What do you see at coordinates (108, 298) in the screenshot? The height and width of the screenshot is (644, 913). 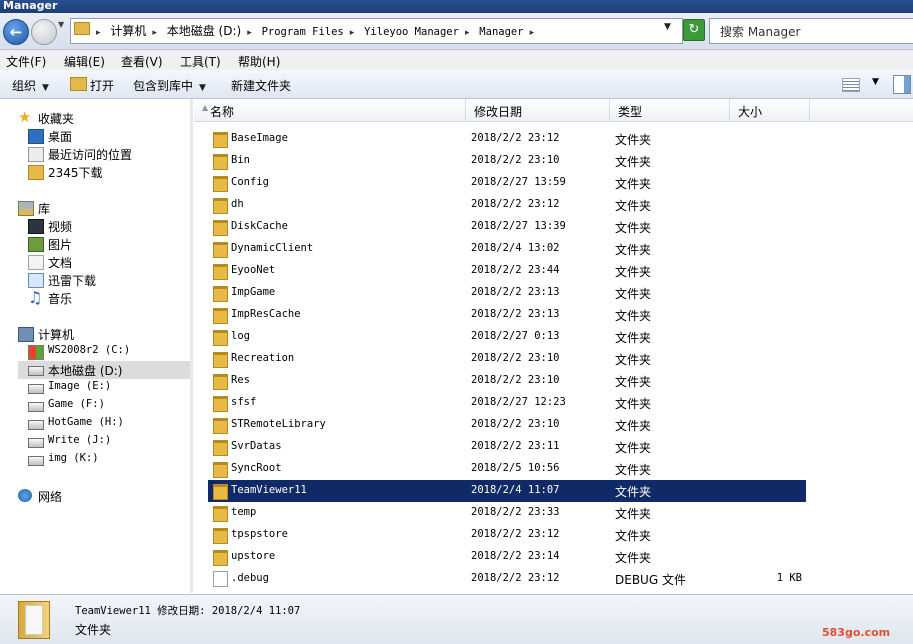 I see `nav-item-music: ♫ 音乐` at bounding box center [108, 298].